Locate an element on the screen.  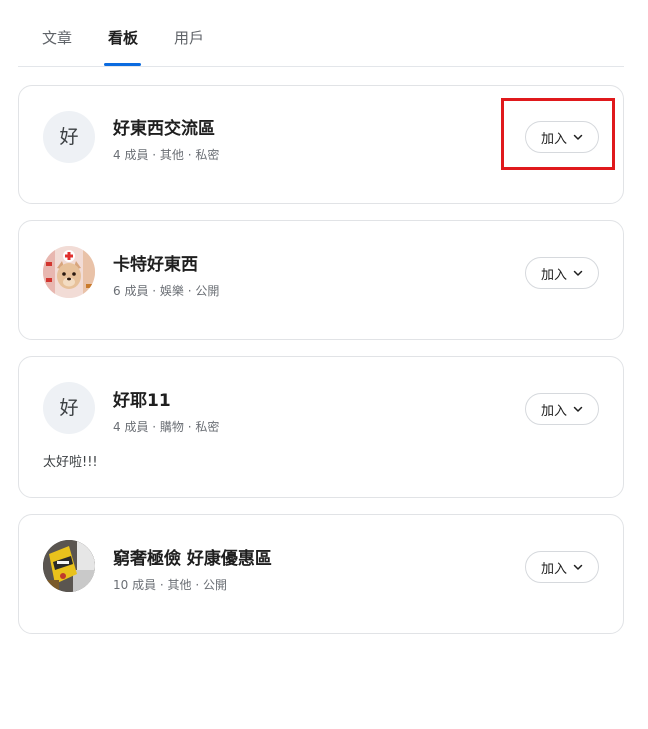
tab-boards: 看板 is located at coordinates (123, 38).